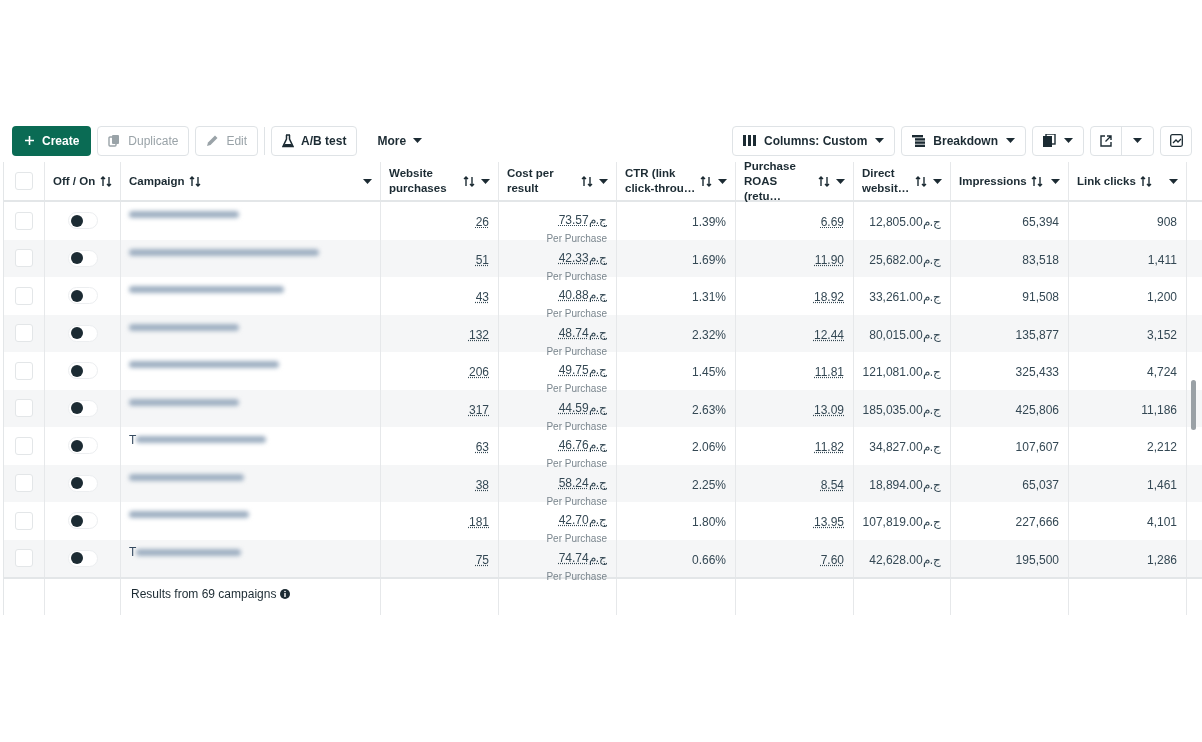 The height and width of the screenshot is (742, 1202). Describe the element at coordinates (901, 522) in the screenshot. I see `currency-value: 107,819.00ج.م` at that location.